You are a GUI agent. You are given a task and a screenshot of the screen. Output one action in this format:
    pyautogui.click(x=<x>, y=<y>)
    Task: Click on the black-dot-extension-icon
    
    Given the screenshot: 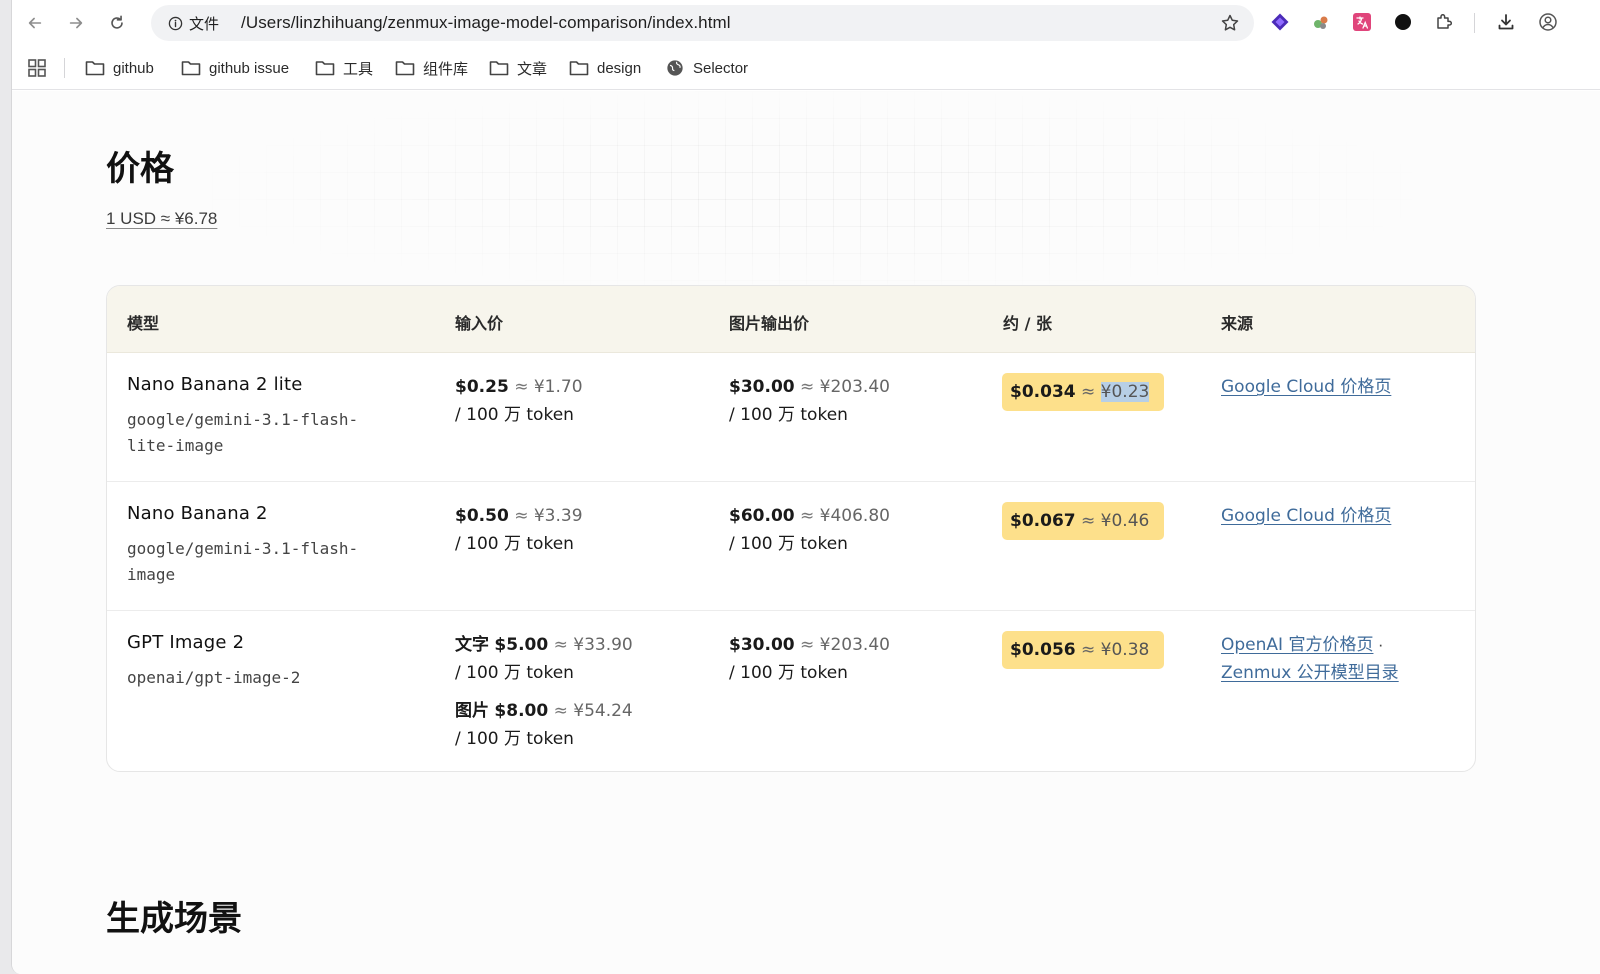 What is the action you would take?
    pyautogui.click(x=1403, y=22)
    